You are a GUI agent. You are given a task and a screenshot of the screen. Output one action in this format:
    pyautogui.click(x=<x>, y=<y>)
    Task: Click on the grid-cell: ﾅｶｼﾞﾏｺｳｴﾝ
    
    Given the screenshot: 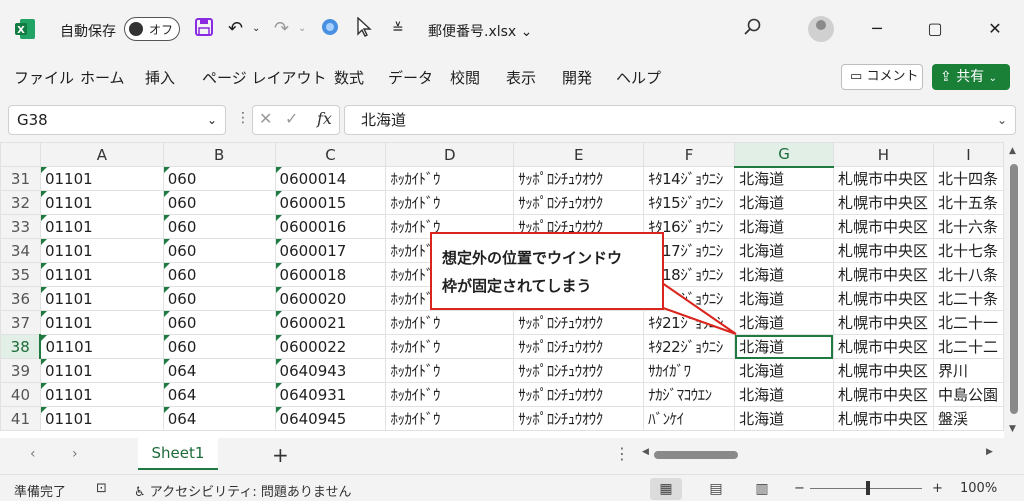 What is the action you would take?
    pyautogui.click(x=689, y=394)
    